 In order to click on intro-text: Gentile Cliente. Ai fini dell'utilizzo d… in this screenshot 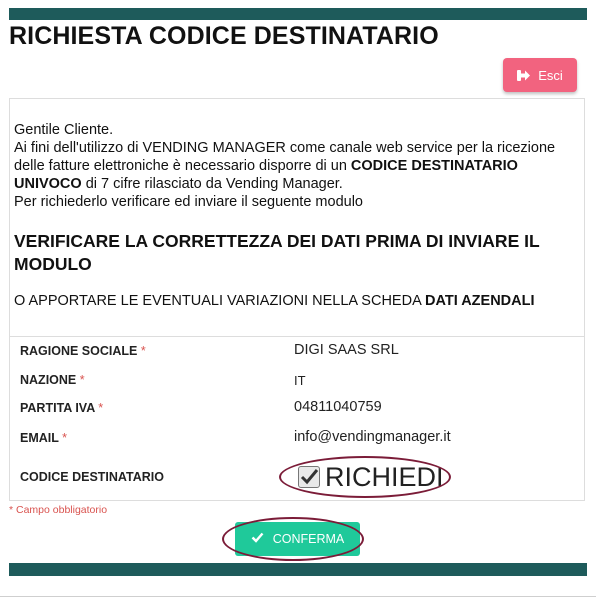, I will do `click(294, 166)`.